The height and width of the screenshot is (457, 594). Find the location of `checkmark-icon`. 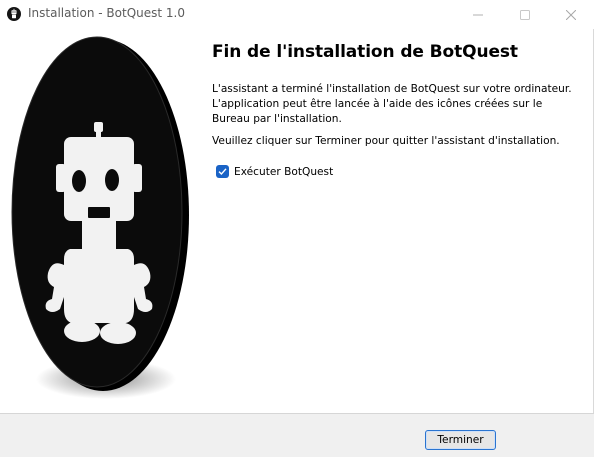

checkmark-icon is located at coordinates (222, 172).